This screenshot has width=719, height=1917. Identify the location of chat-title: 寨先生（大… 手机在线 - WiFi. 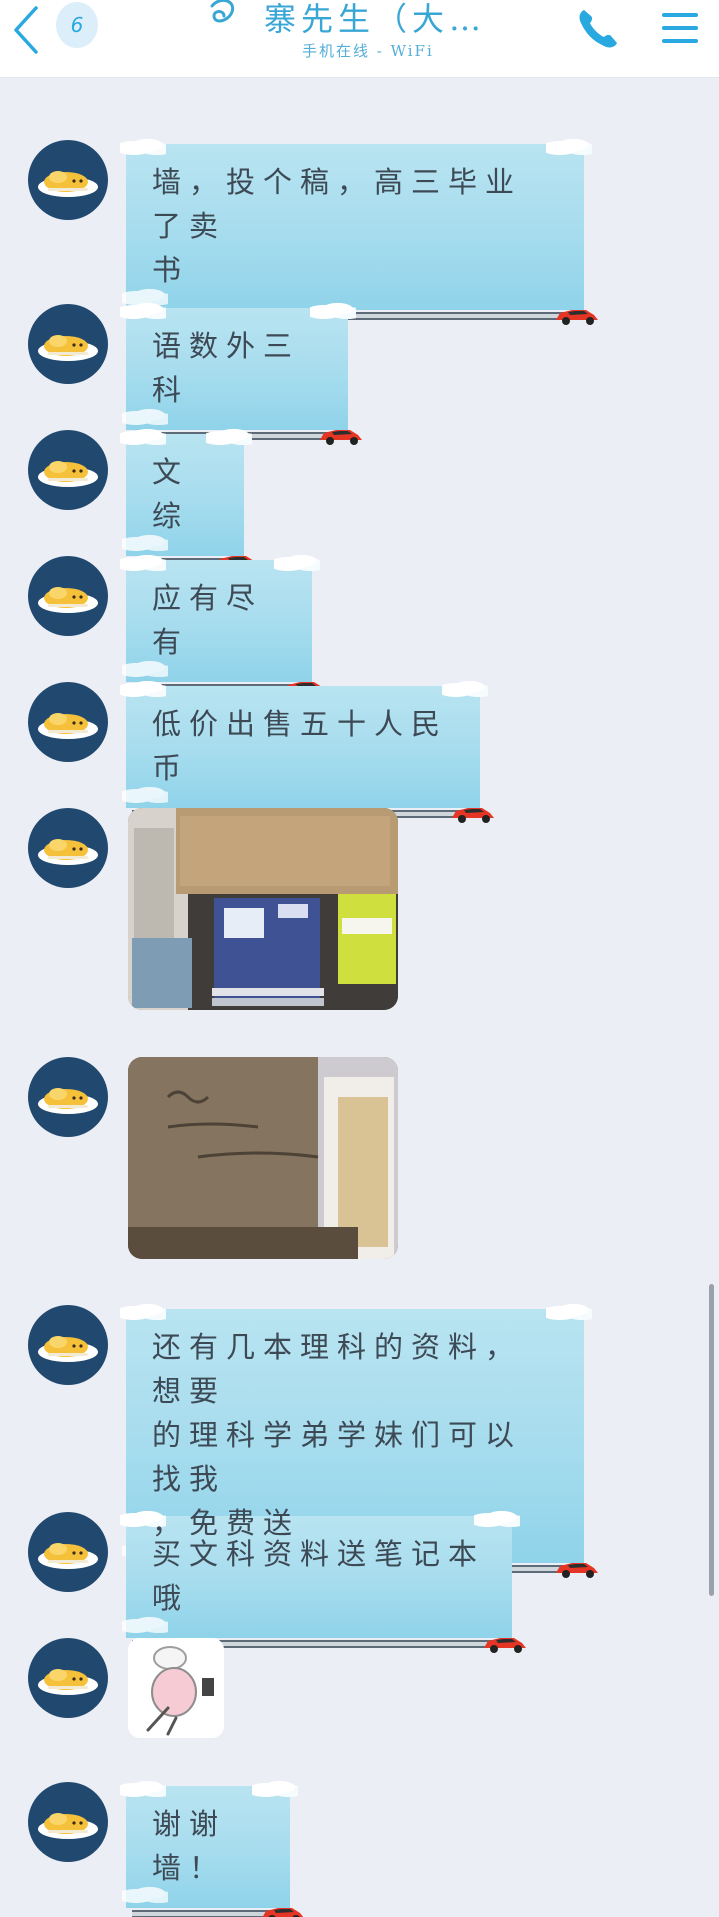
(360, 35).